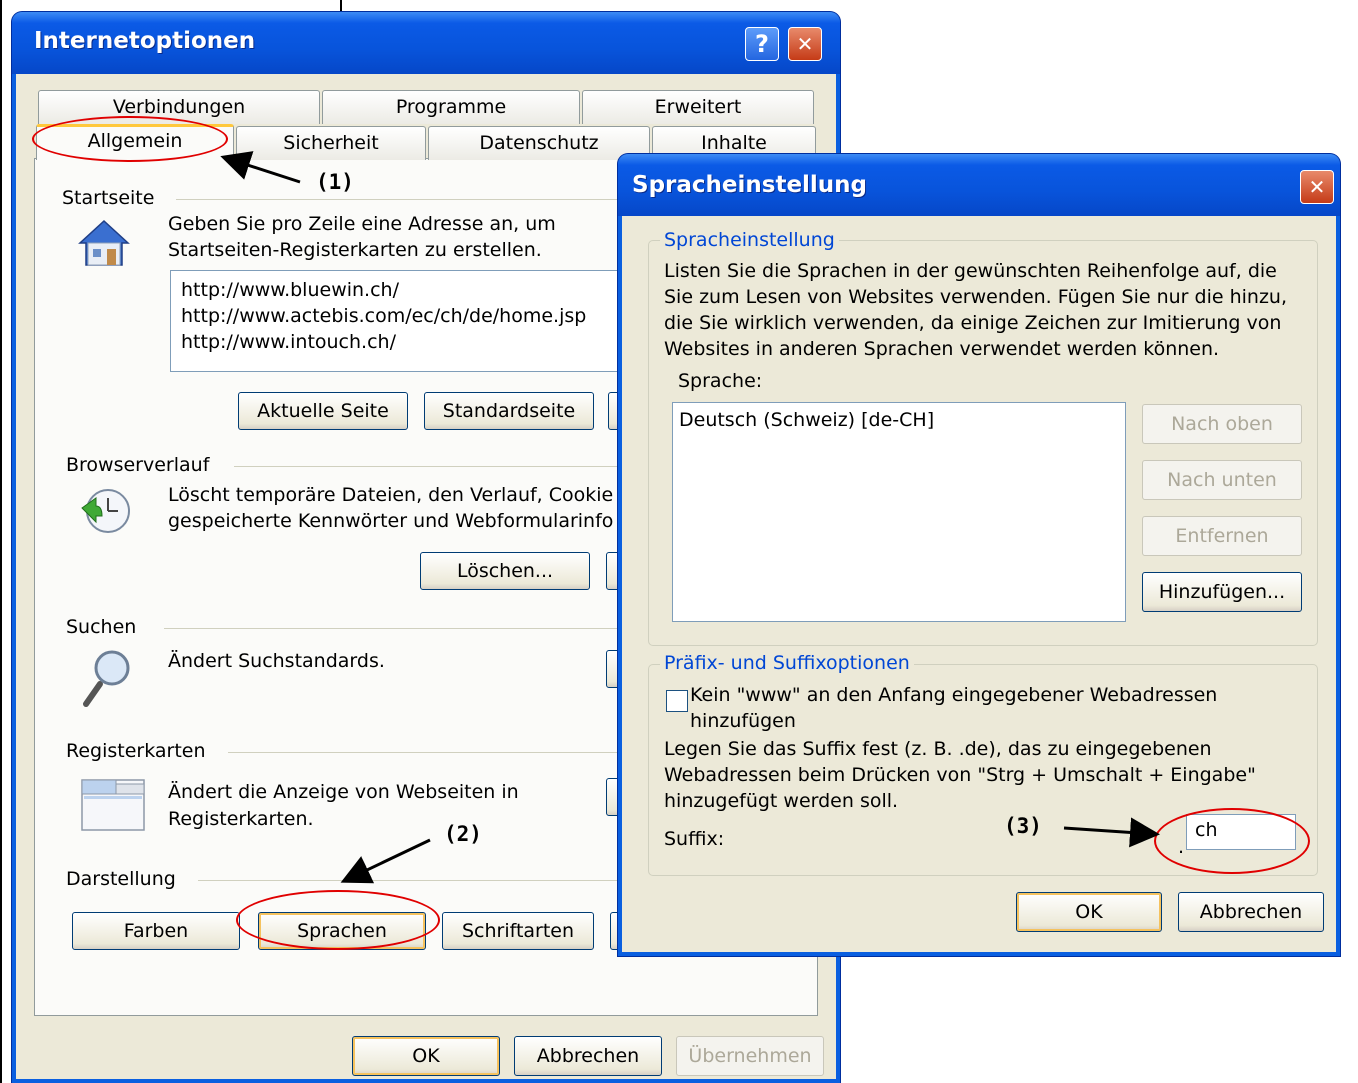  Describe the element at coordinates (1023, 826) in the screenshot. I see `annotation-label-3: (3)` at that location.